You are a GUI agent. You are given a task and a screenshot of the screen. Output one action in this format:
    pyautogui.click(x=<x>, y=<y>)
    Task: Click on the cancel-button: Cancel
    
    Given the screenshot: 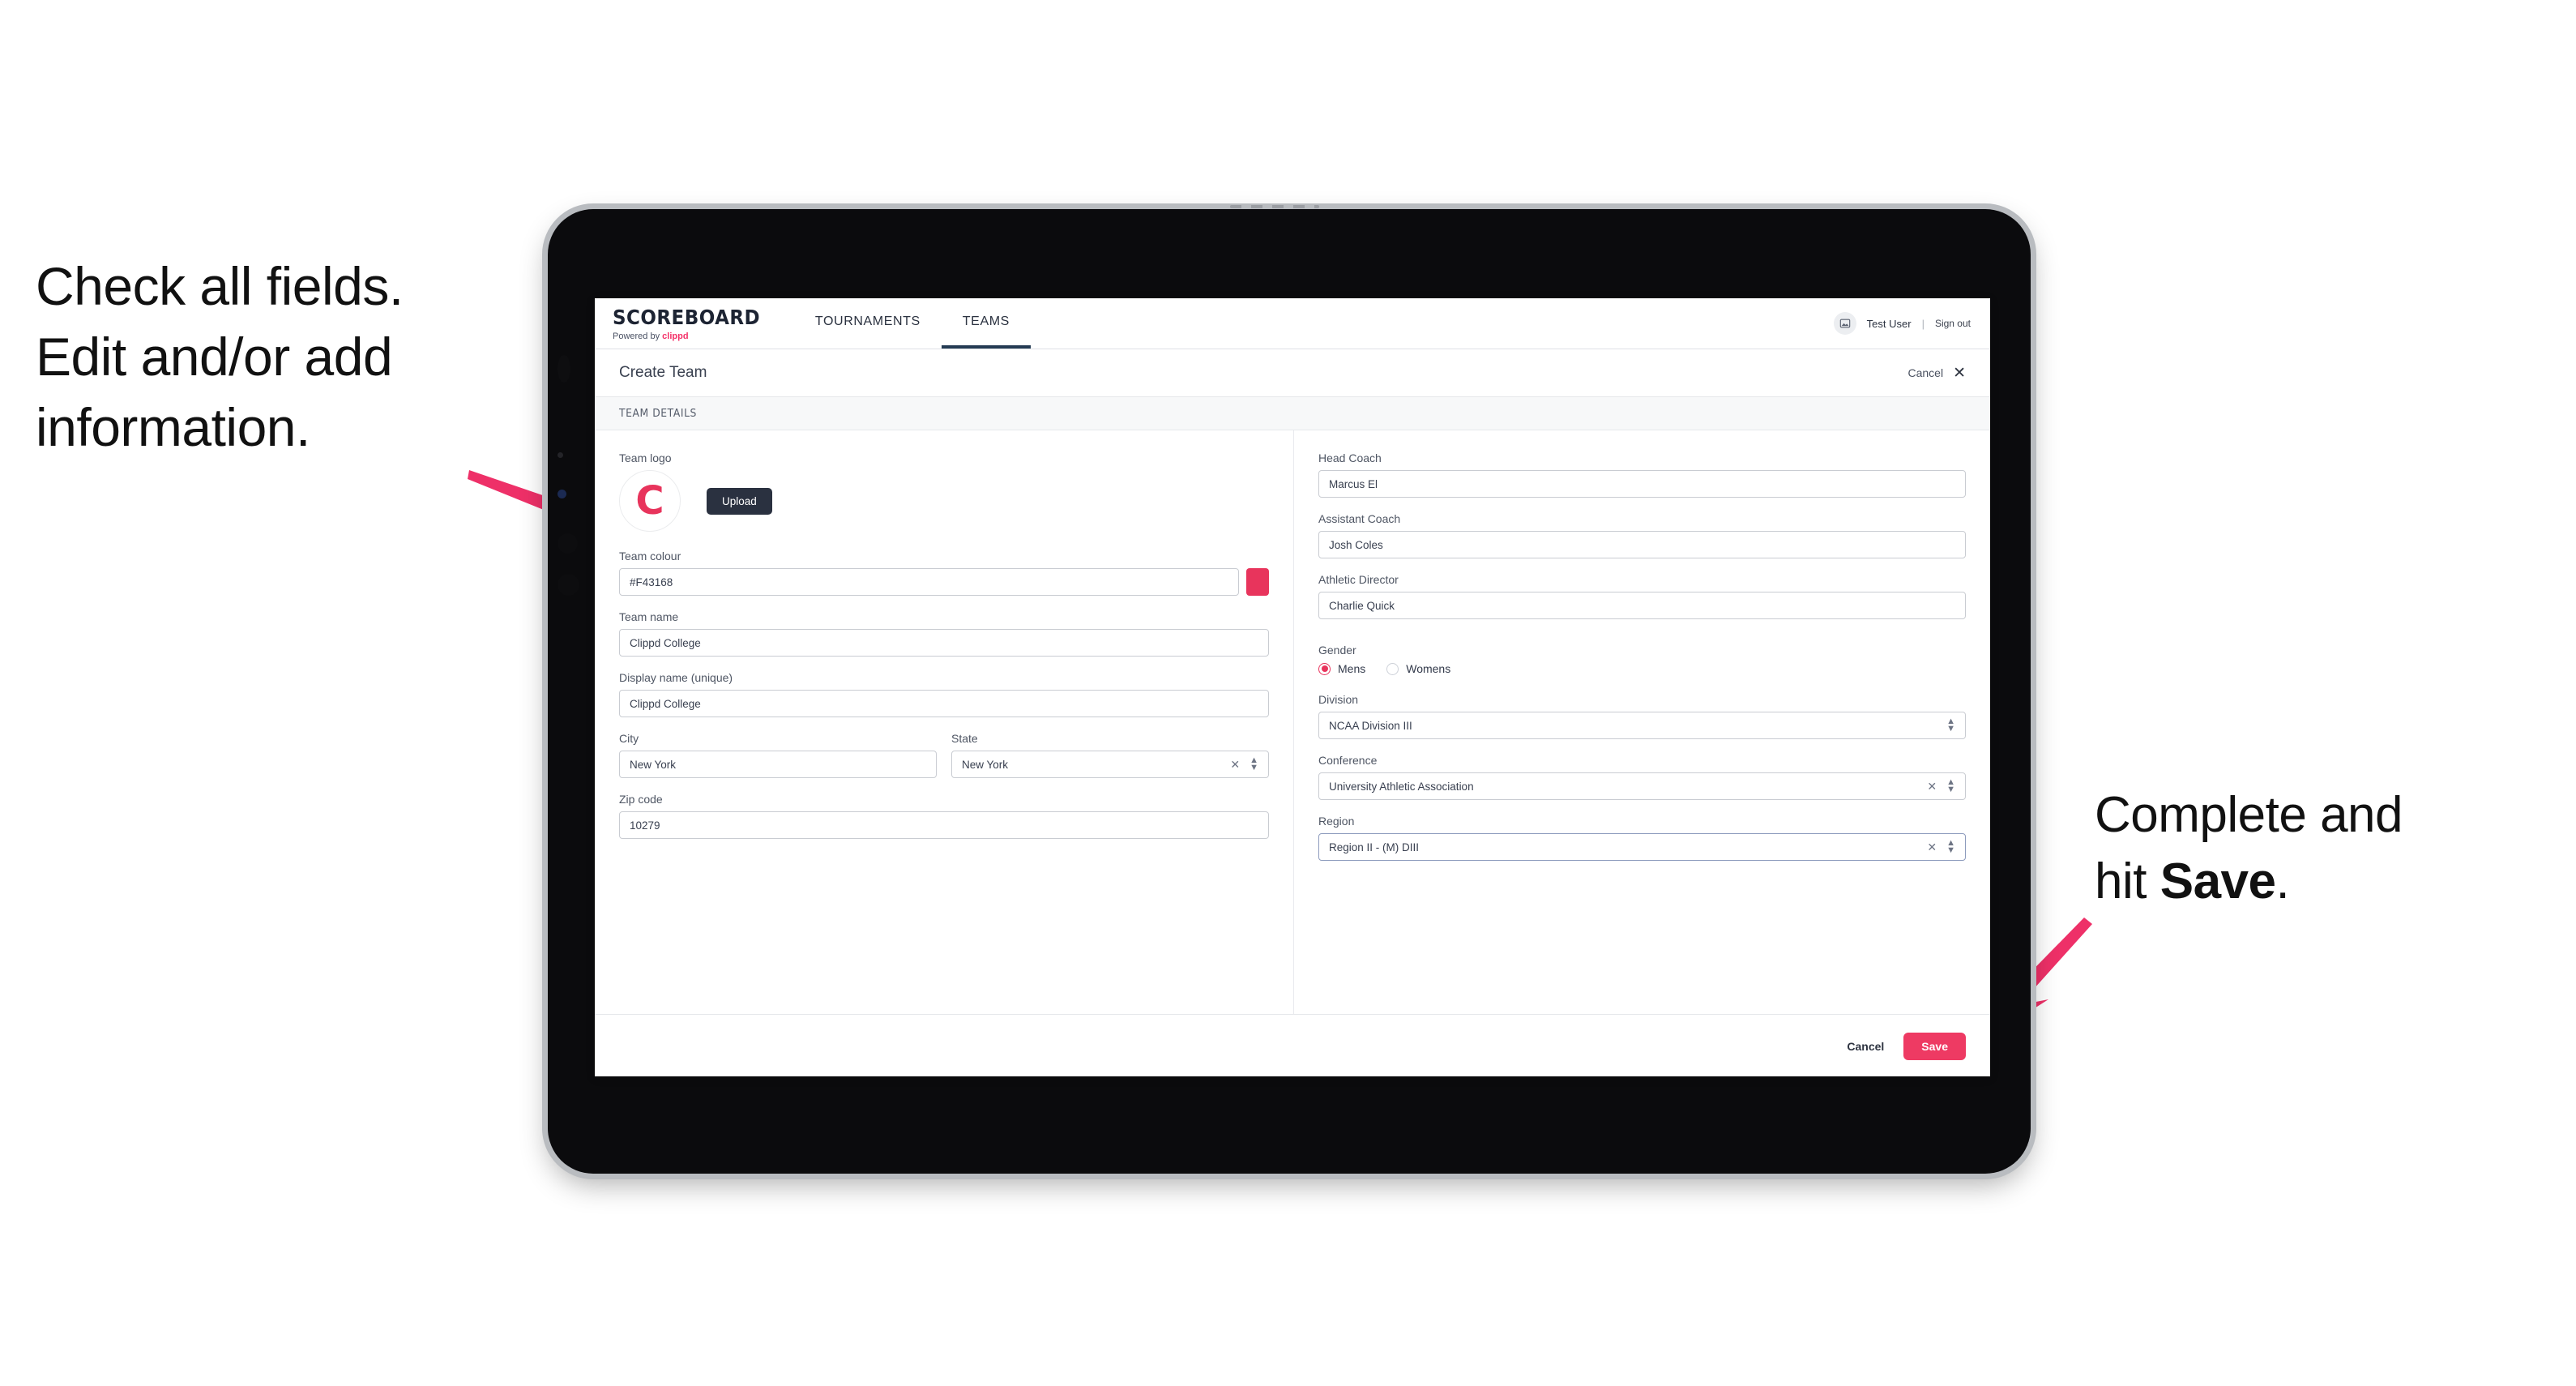 What is the action you would take?
    pyautogui.click(x=1865, y=1046)
    